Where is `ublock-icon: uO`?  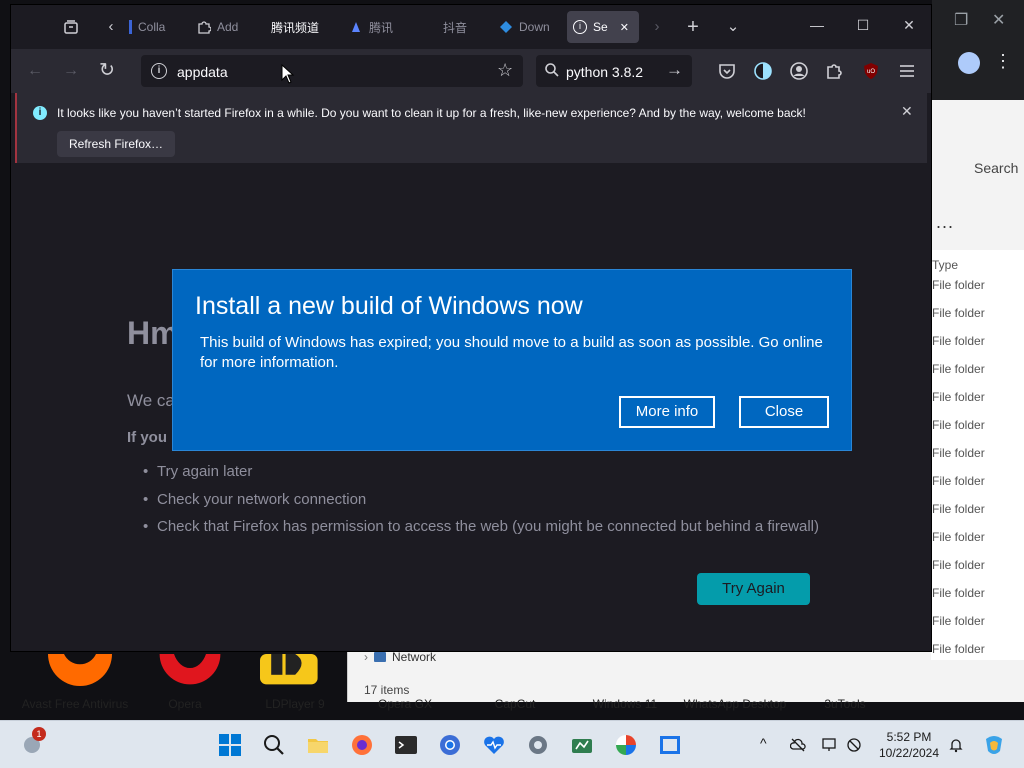 ublock-icon: uO is located at coordinates (871, 71).